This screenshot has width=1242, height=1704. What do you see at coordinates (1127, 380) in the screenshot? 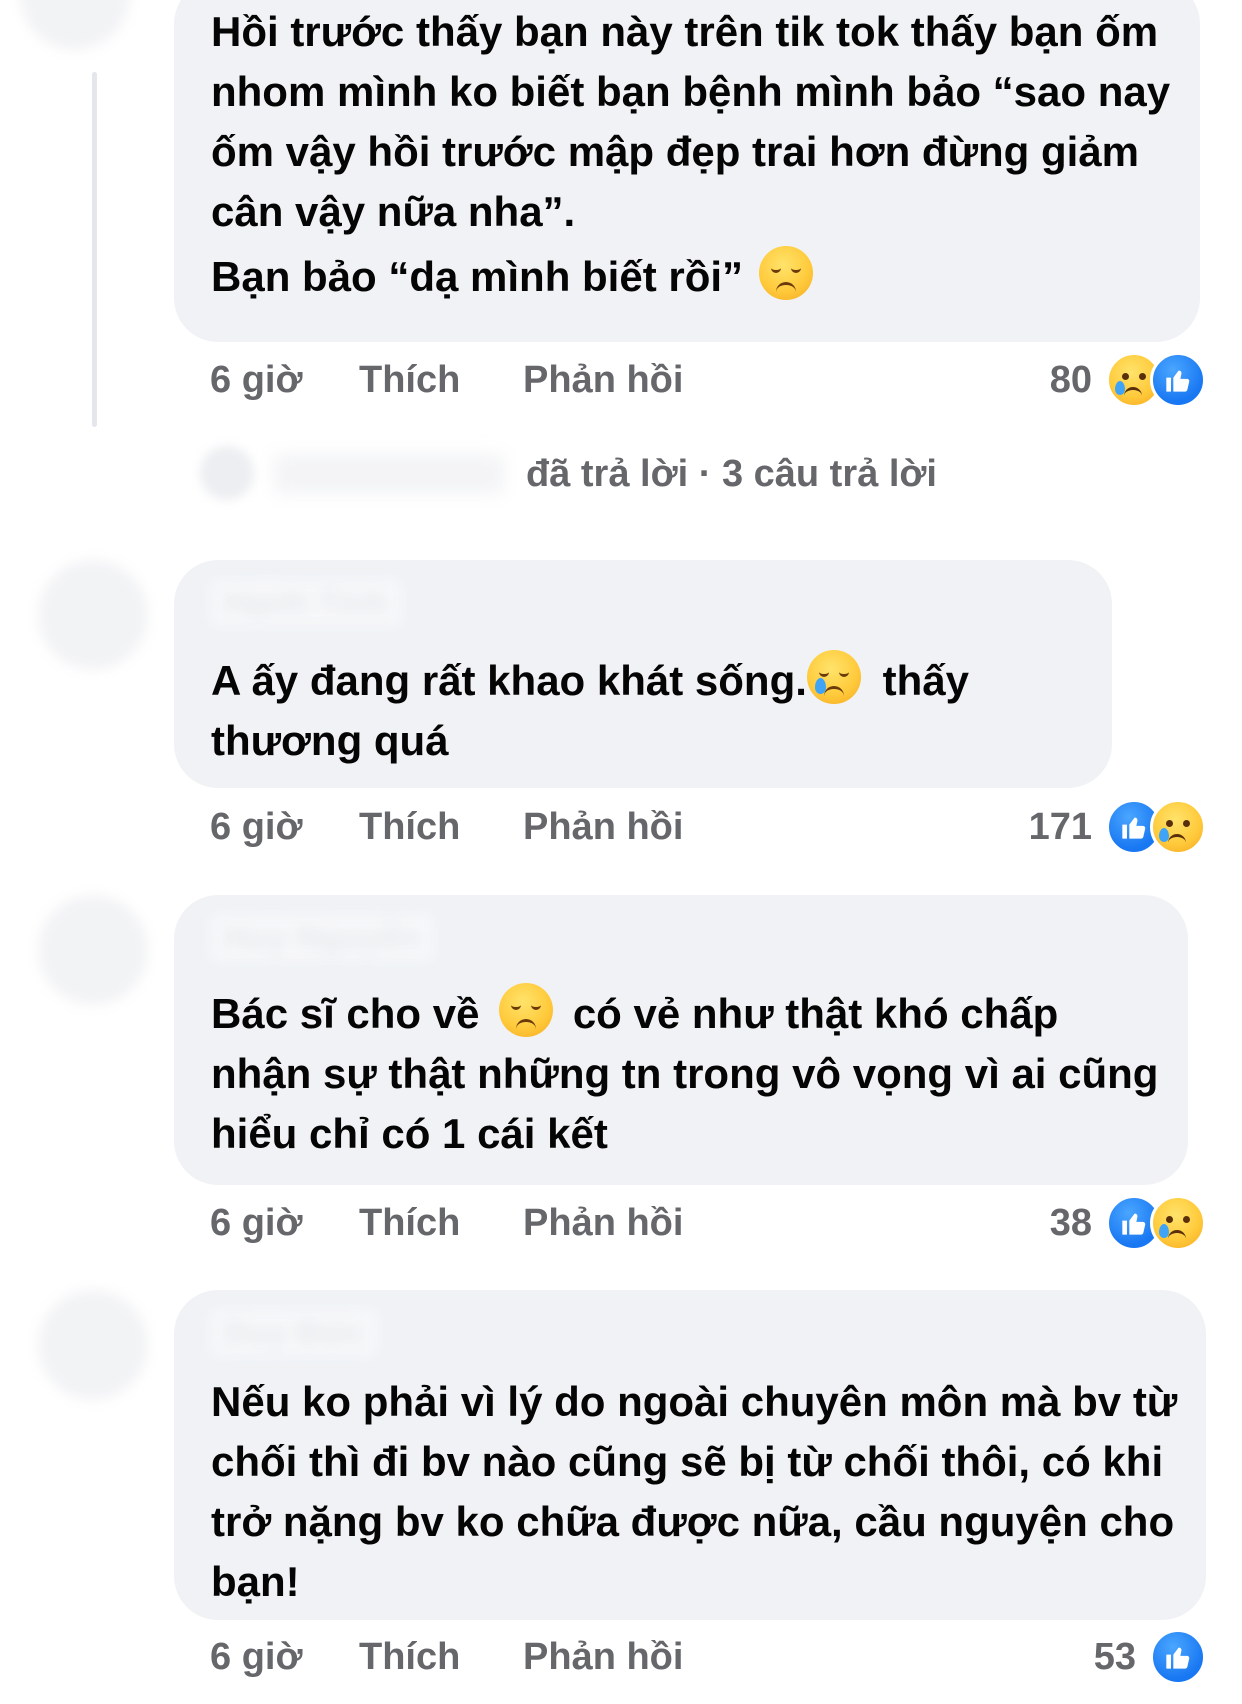
I see `reaction-summary: 80` at bounding box center [1127, 380].